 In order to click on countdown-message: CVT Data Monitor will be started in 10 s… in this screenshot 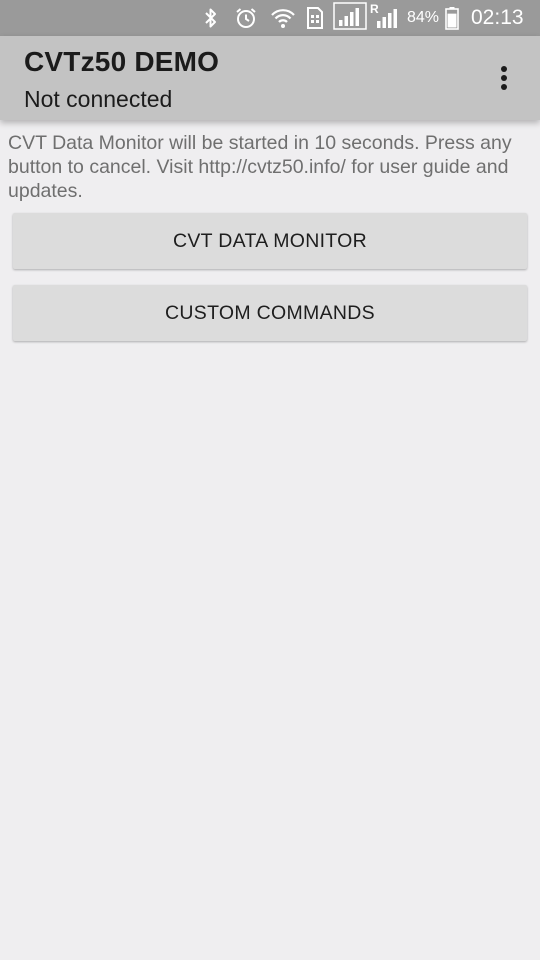, I will do `click(260, 167)`.